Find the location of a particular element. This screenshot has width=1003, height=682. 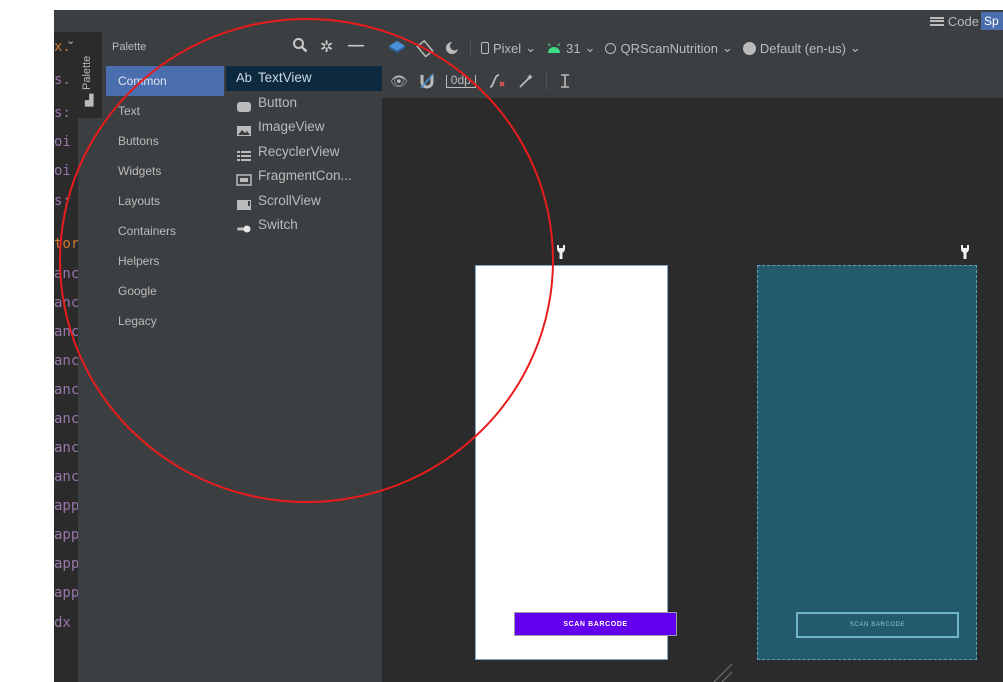

tool-window-strip: Palette ▟ is located at coordinates (90, 357).